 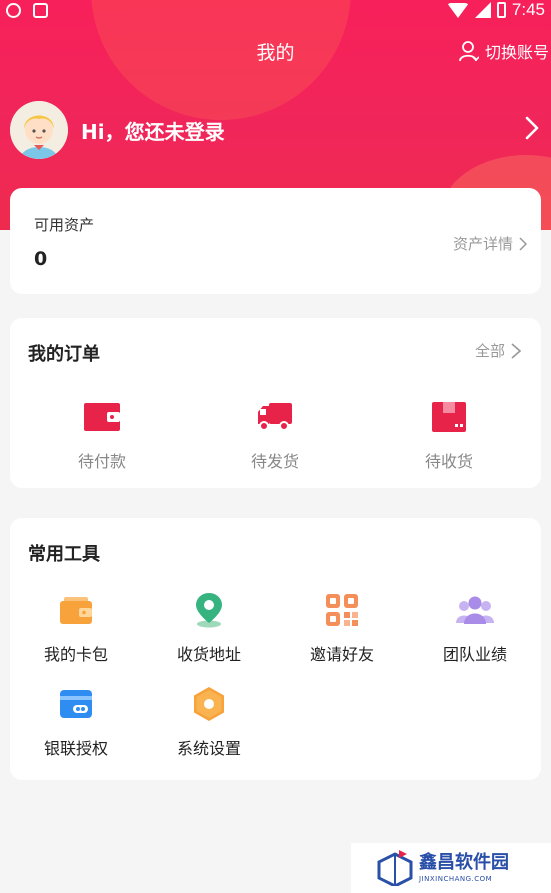 I want to click on bank-card-icon, so click(x=76, y=704).